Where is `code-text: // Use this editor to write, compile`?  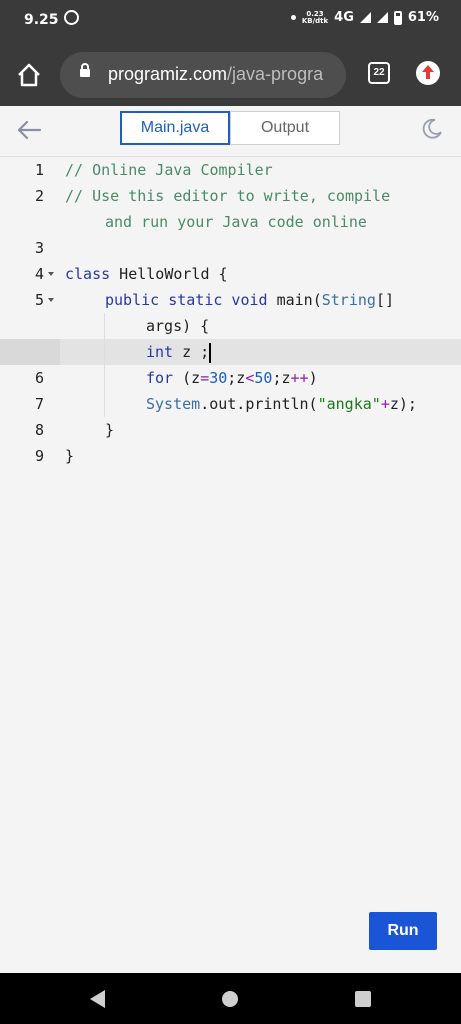
code-text: // Use this editor to write, compile is located at coordinates (228, 196).